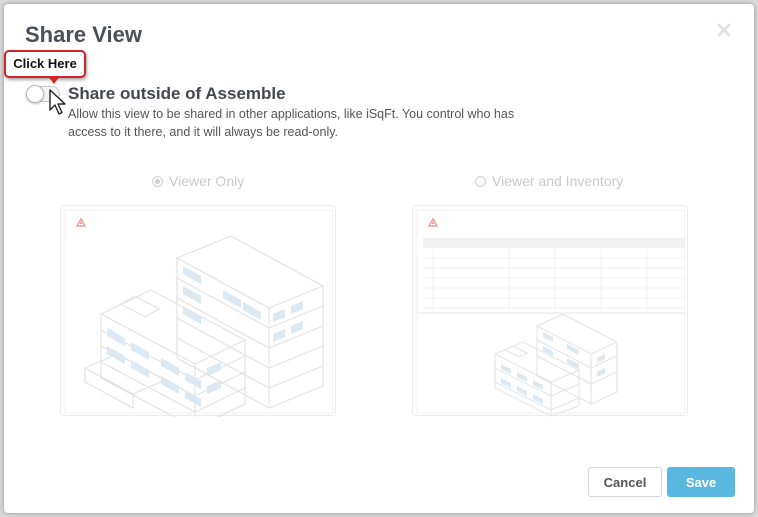 This screenshot has height=517, width=758. What do you see at coordinates (57, 102) in the screenshot?
I see `mouse-pointer-icon` at bounding box center [57, 102].